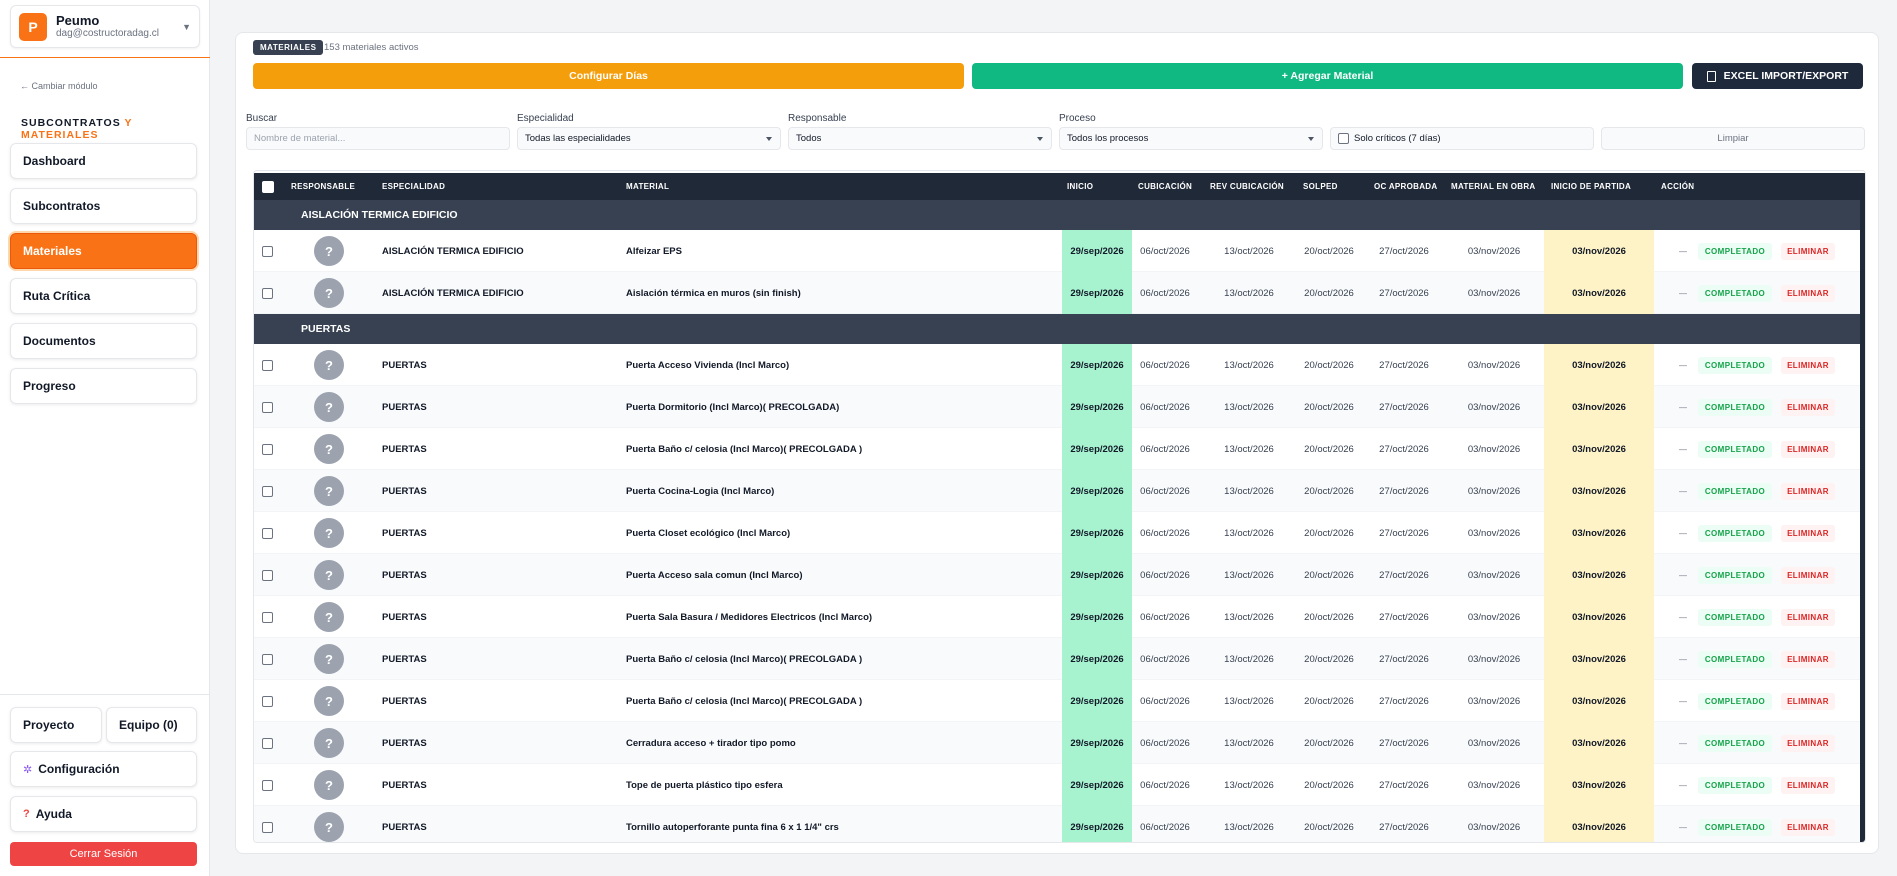 This screenshot has width=1897, height=876. I want to click on especialidad-select: Todas las especialidades, so click(649, 138).